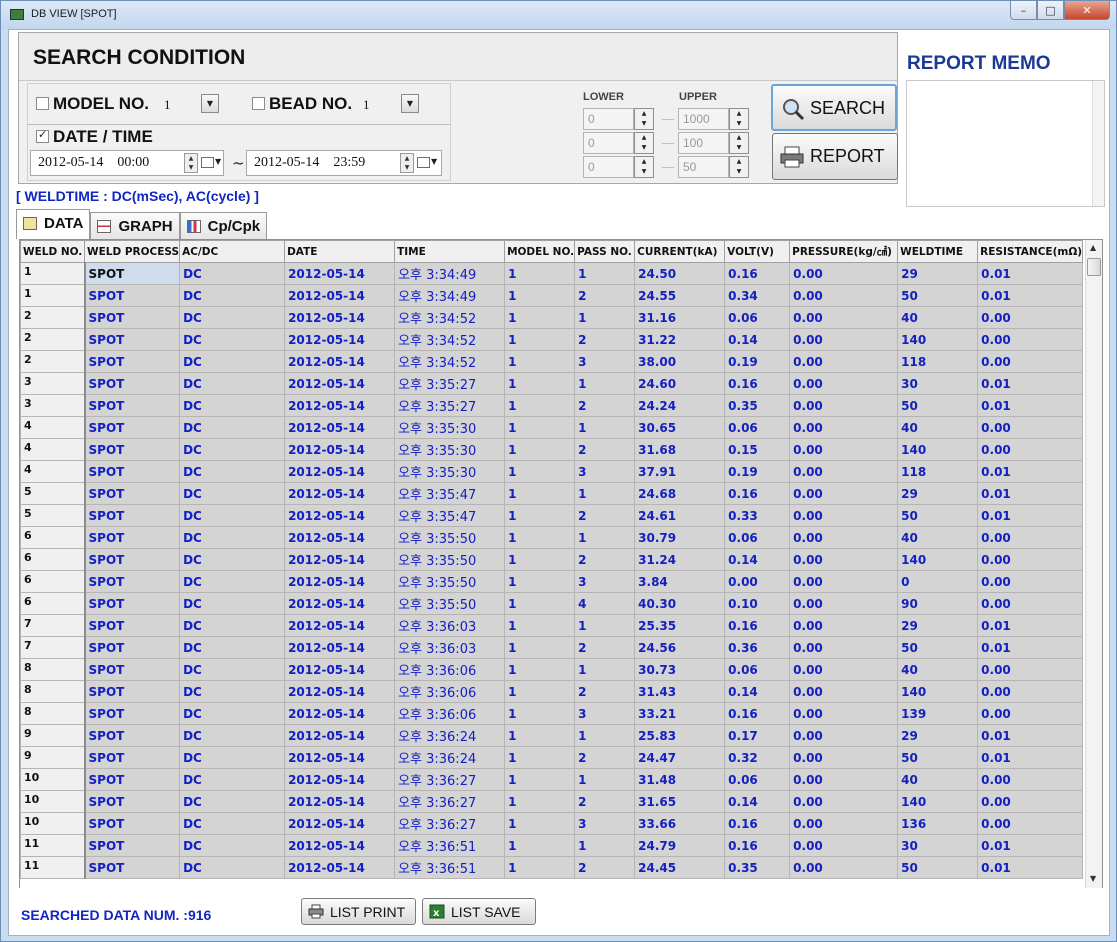  Describe the element at coordinates (680, 713) in the screenshot. I see `table-cell: 33.21` at that location.